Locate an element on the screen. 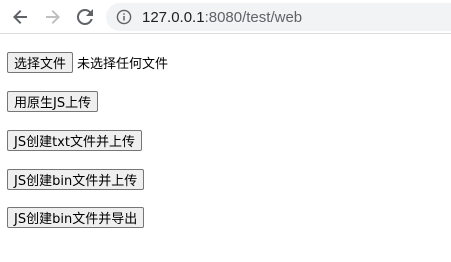  native-upload-row: 用原生JS上传 is located at coordinates (53, 101).